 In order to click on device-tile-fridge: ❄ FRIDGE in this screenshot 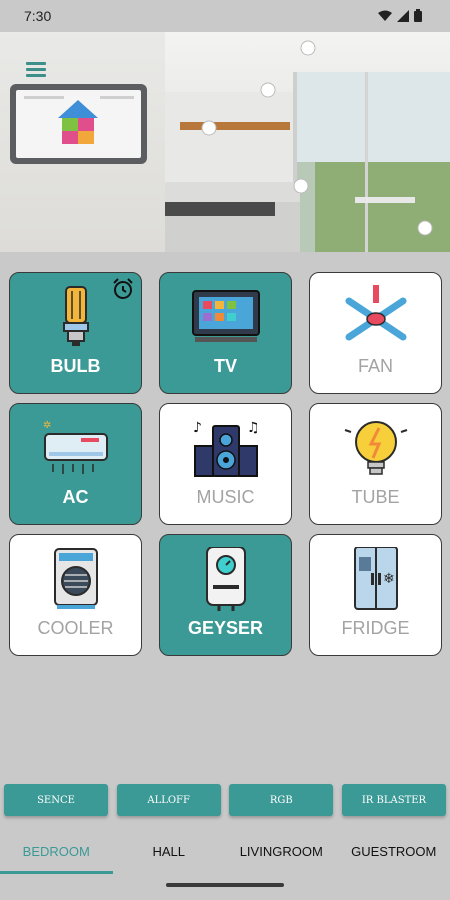, I will do `click(375, 595)`.